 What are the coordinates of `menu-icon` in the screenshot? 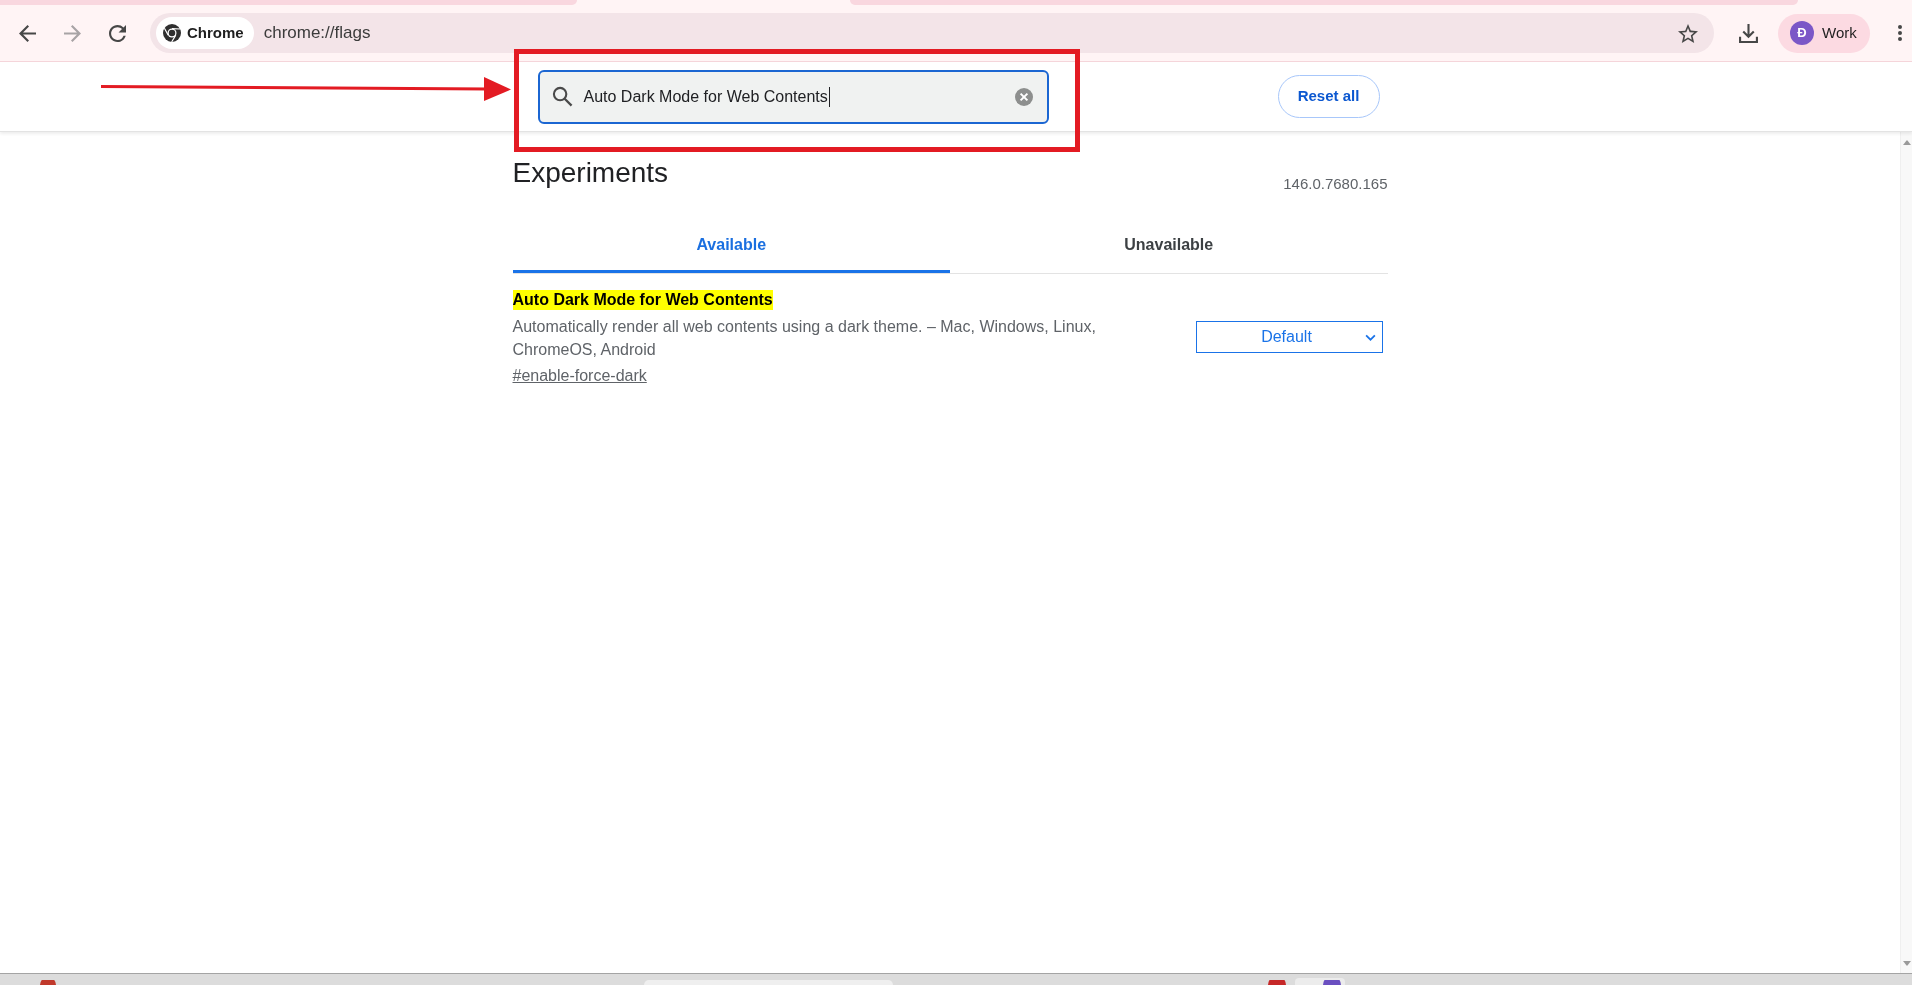 It's located at (1900, 33).